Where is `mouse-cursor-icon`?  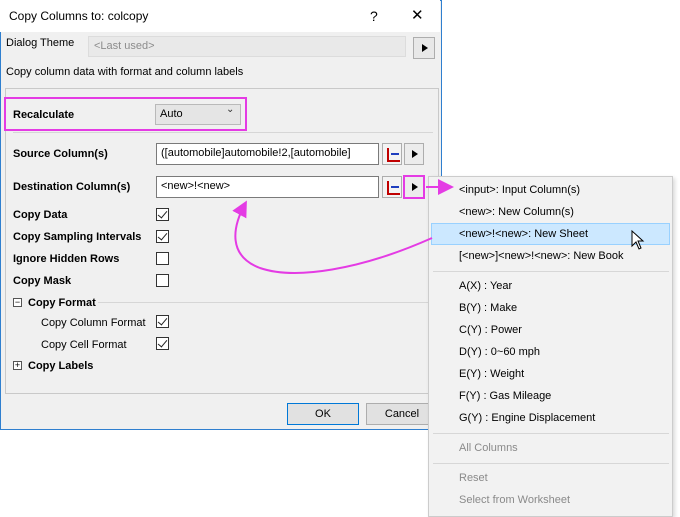
mouse-cursor-icon is located at coordinates (638, 239).